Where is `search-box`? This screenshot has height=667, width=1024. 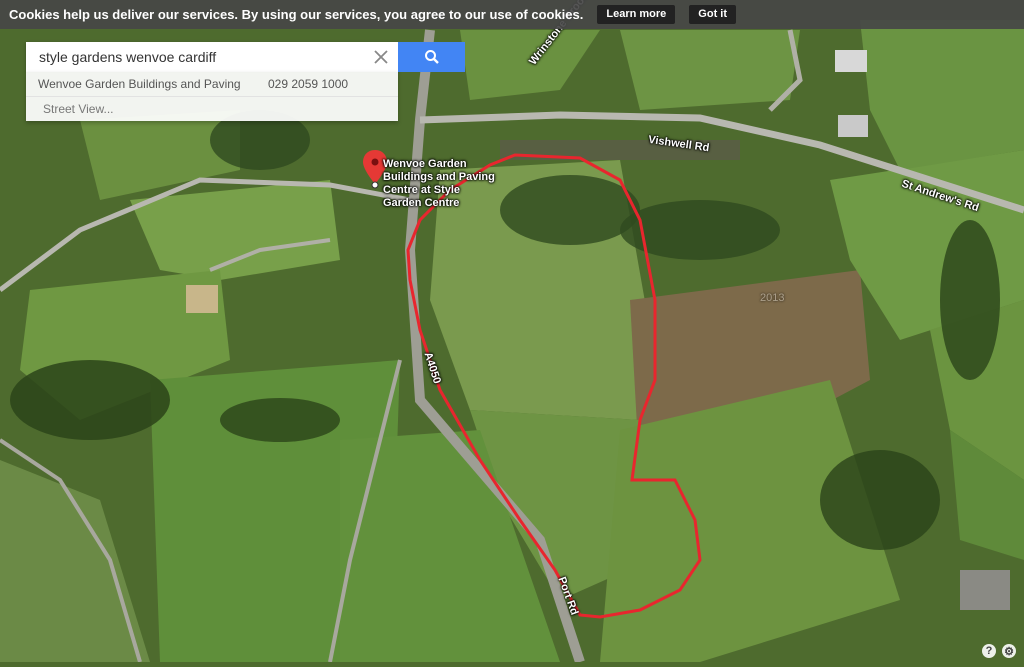
search-box is located at coordinates (212, 57).